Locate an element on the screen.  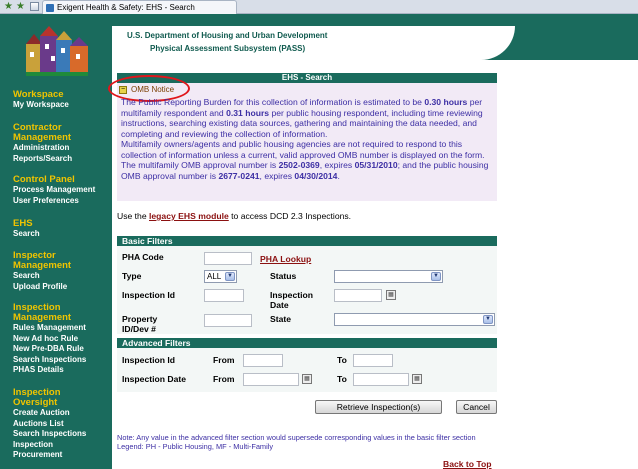
legacy-suffix: to access DCD 2.3 Inspections. is located at coordinates (290, 216).